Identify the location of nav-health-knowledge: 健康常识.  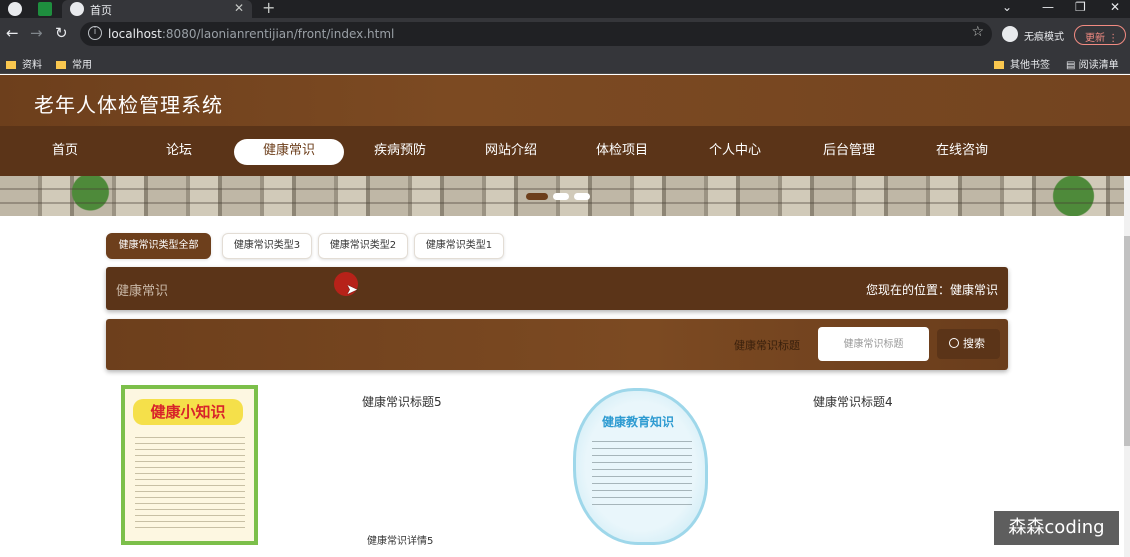
(289, 152).